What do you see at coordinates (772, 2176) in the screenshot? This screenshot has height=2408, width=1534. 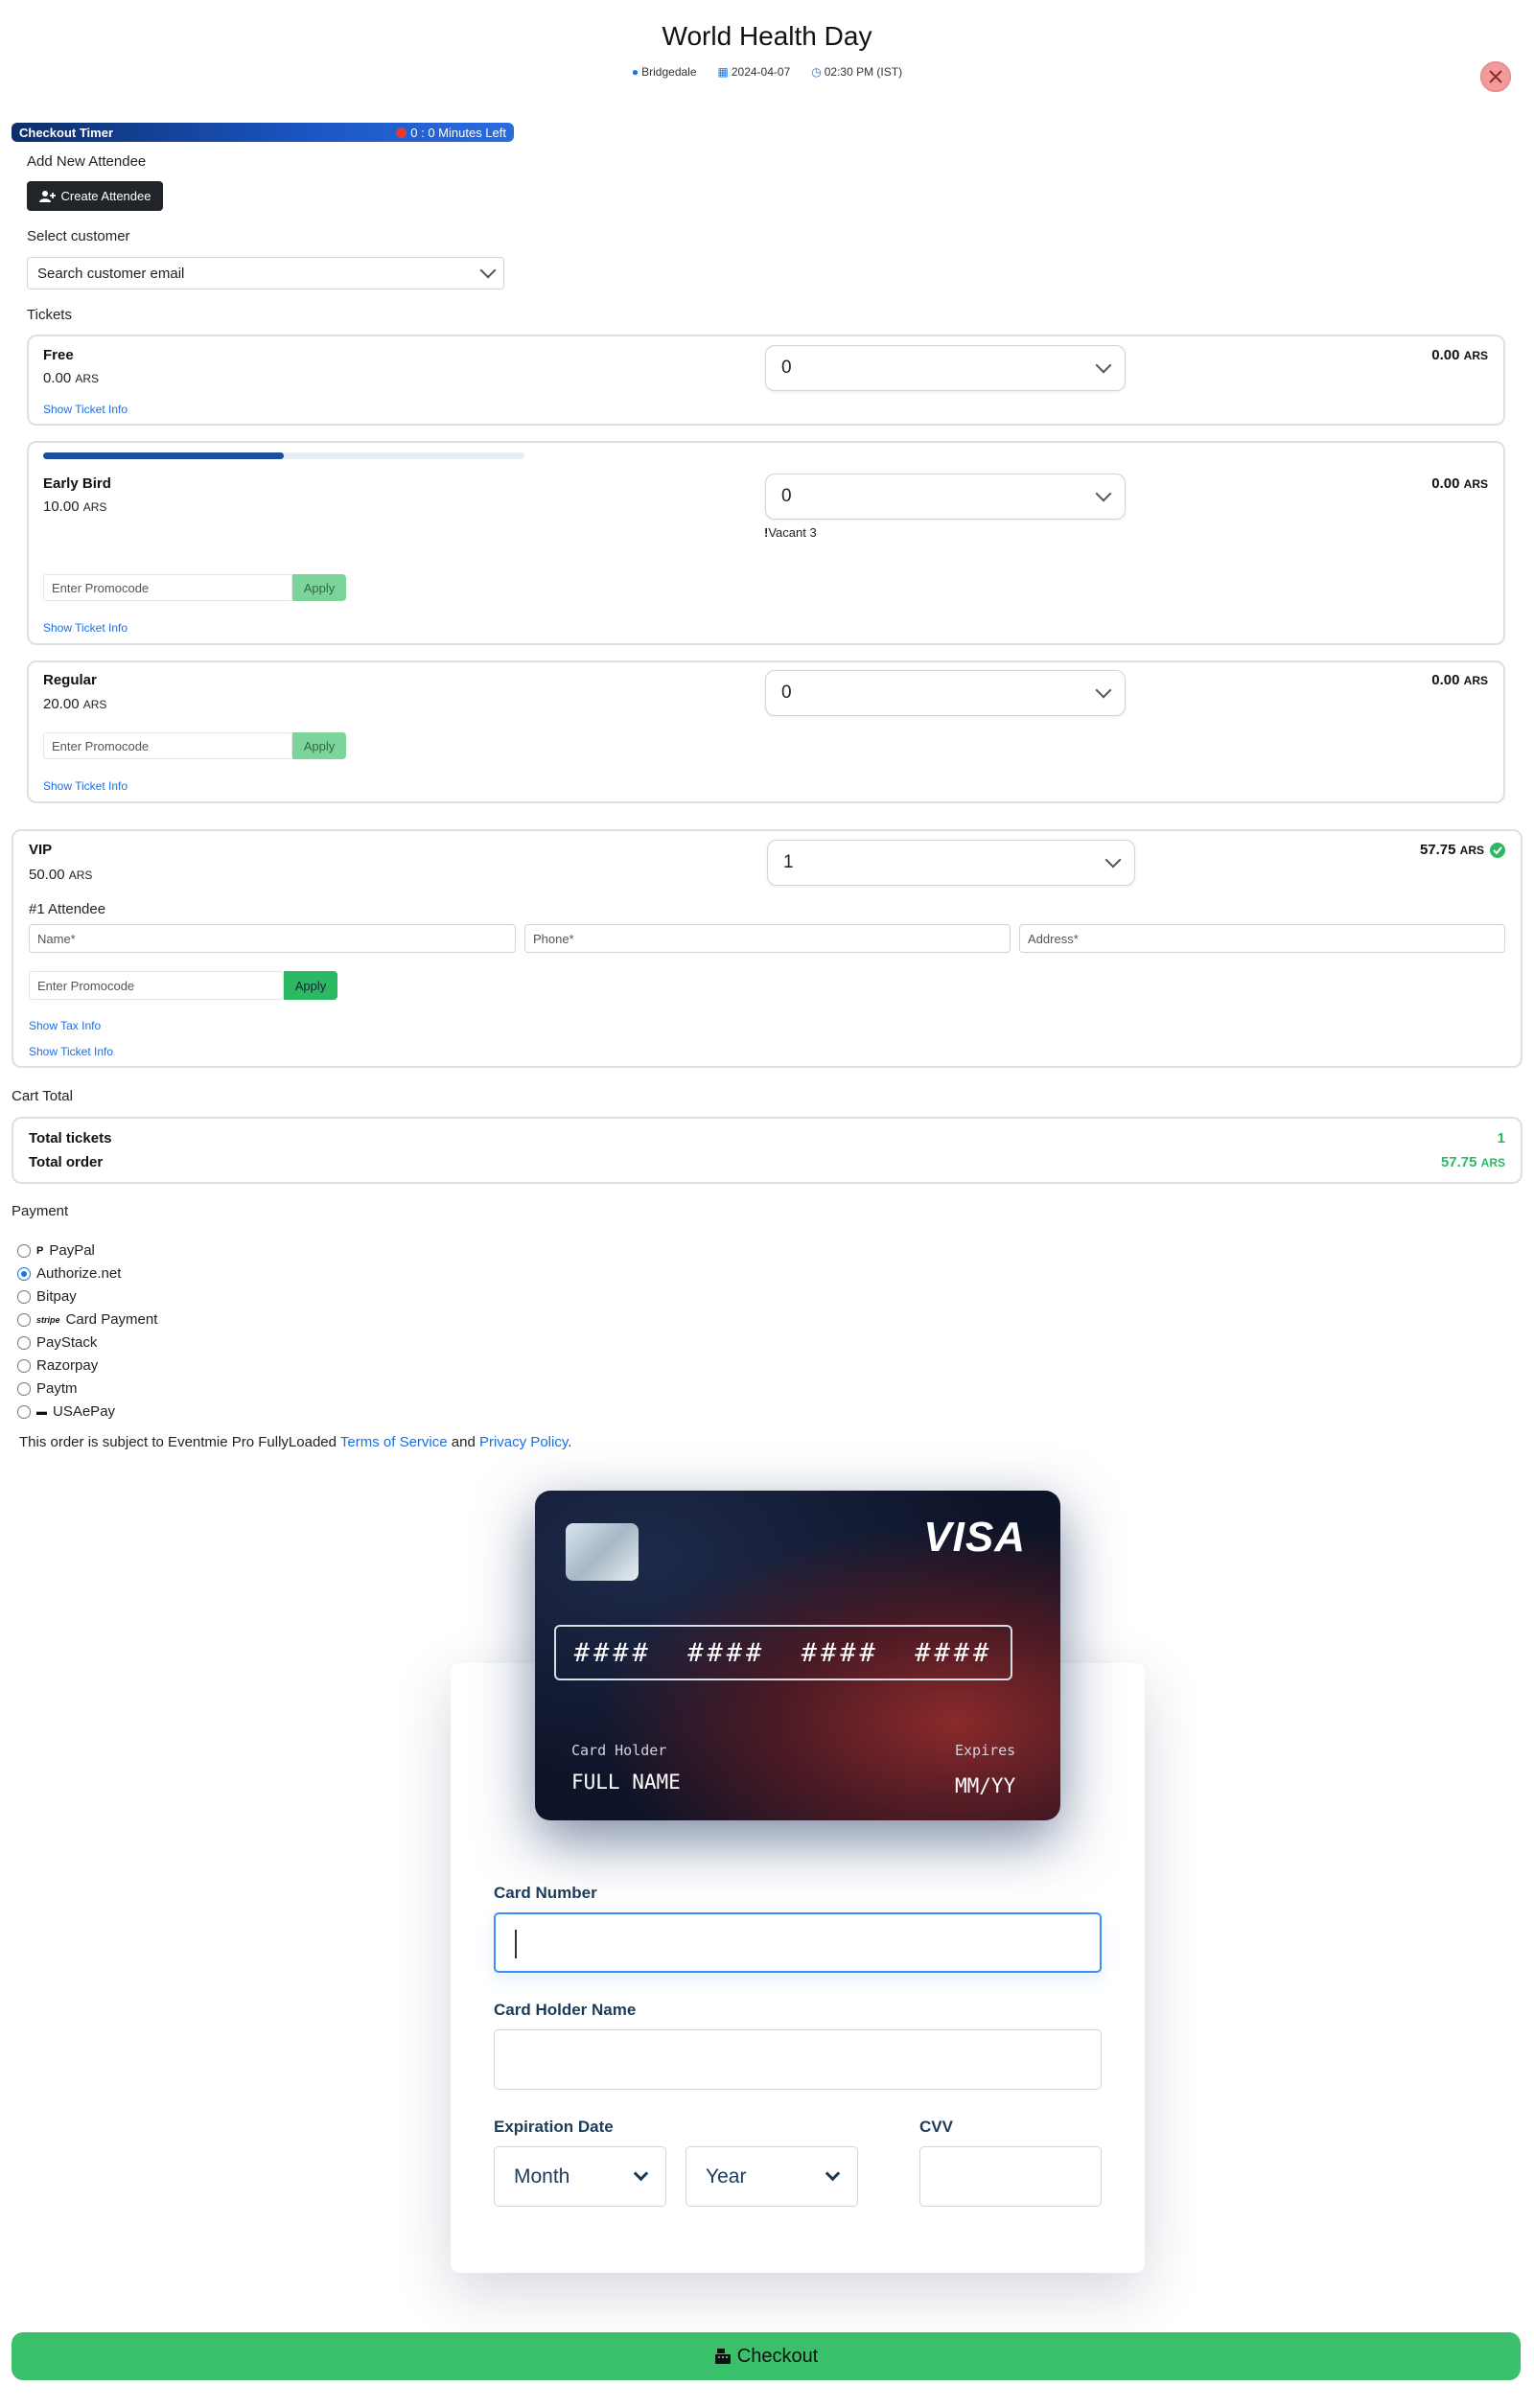 I see `expiration-year-select: Year` at bounding box center [772, 2176].